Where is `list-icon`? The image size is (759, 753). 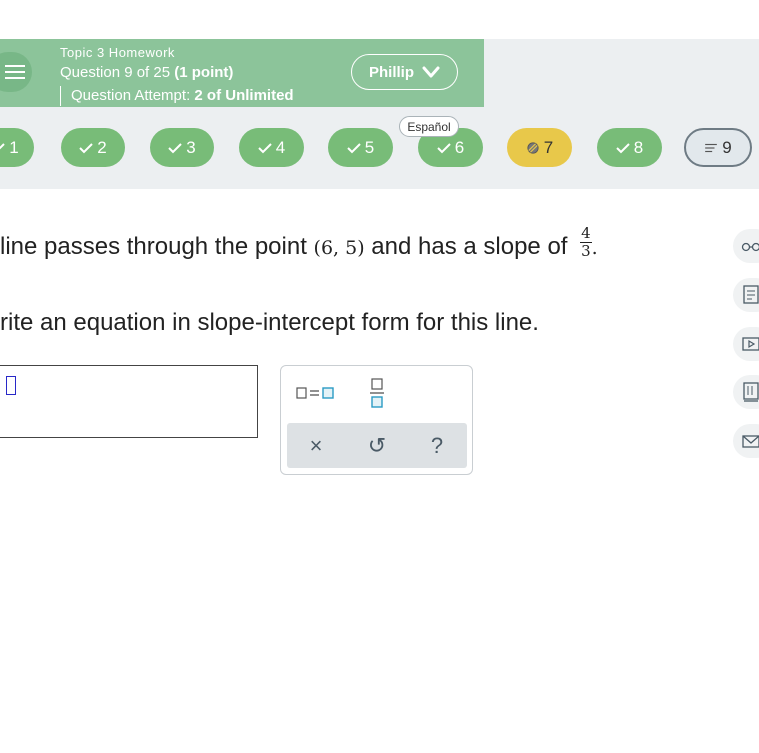
list-icon is located at coordinates (711, 147).